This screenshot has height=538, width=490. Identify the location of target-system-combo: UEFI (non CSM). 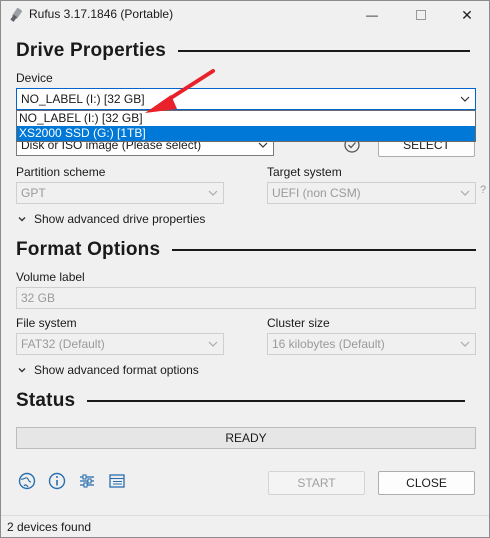
(371, 193).